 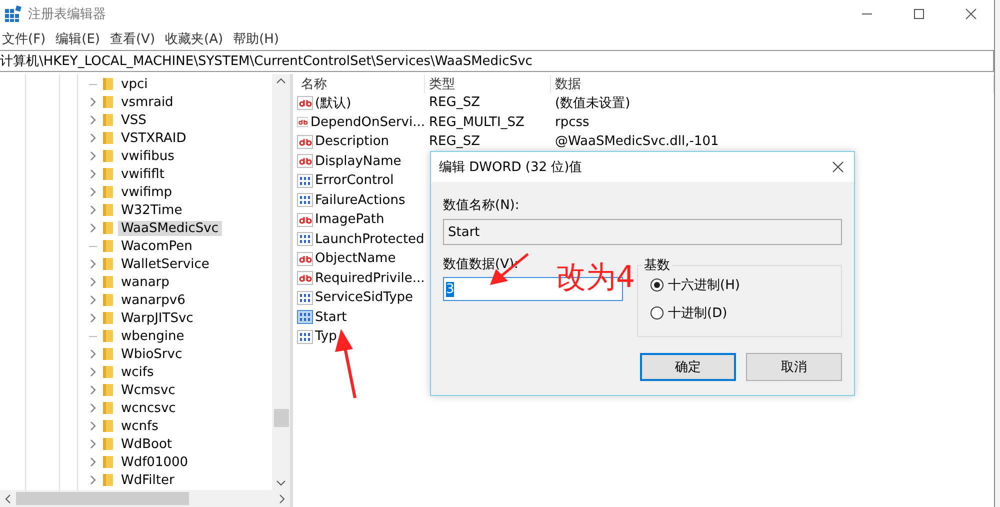 What do you see at coordinates (157, 246) in the screenshot?
I see `tree-item: WacomPen` at bounding box center [157, 246].